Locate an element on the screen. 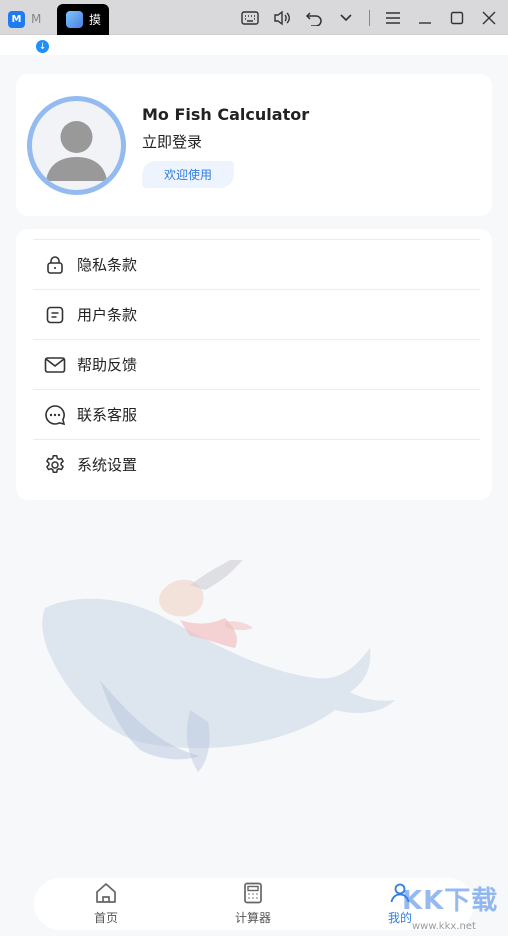 This screenshot has width=508, height=936. tab-emulator-home-label: M is located at coordinates (36, 19).